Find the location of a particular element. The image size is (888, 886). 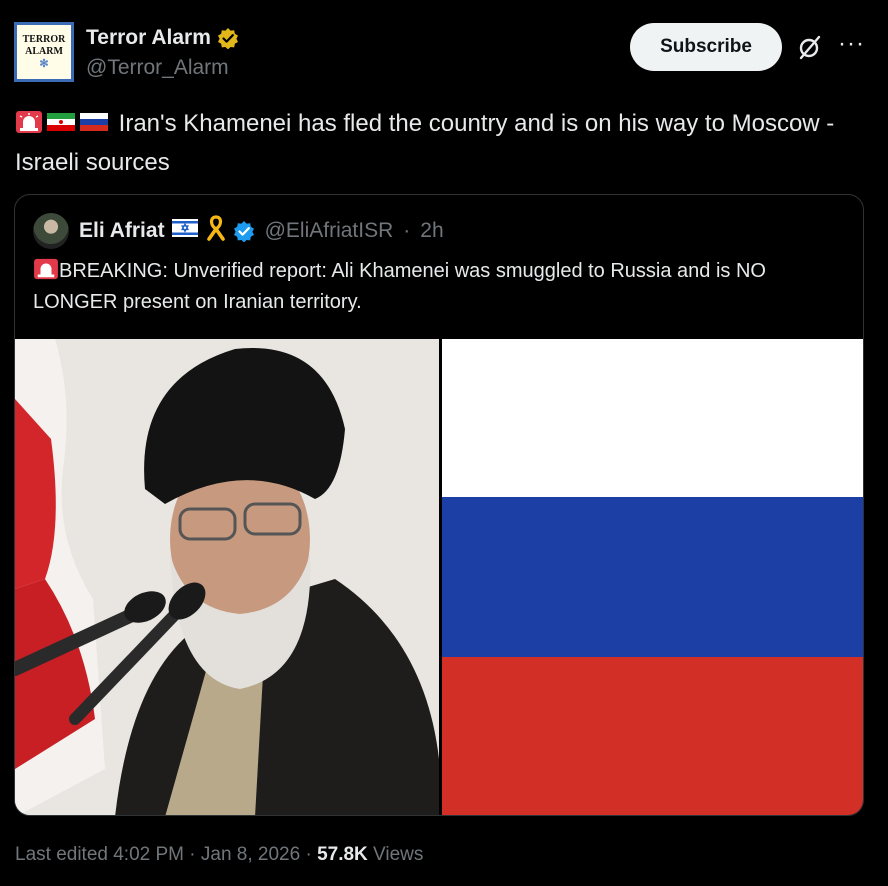

israel-flag-emoji is located at coordinates (185, 231).